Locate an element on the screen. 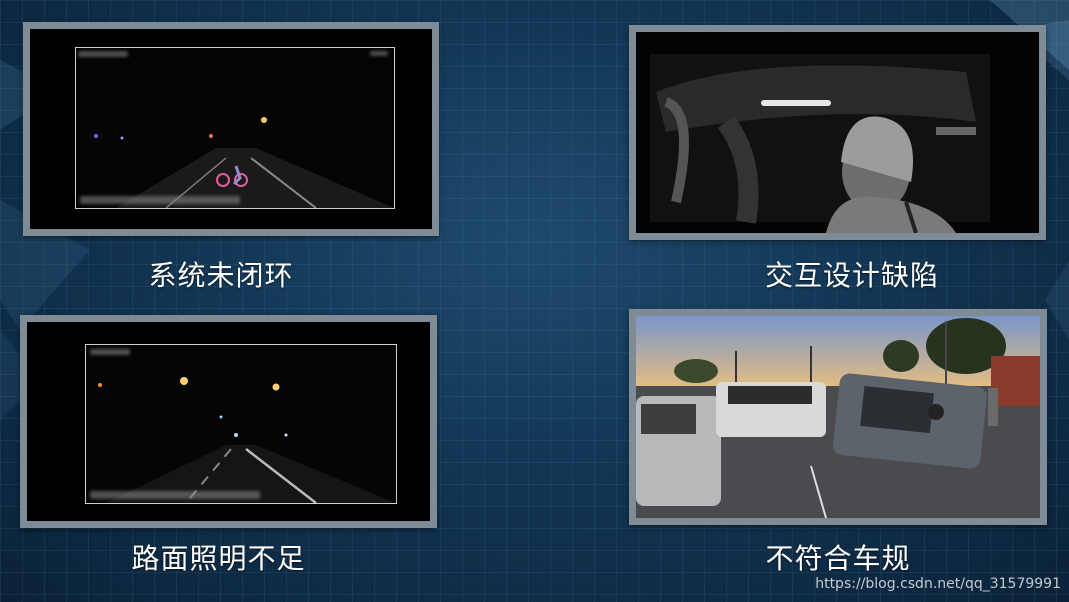 The height and width of the screenshot is (602, 1069). interior-camera-image is located at coordinates (837, 132).